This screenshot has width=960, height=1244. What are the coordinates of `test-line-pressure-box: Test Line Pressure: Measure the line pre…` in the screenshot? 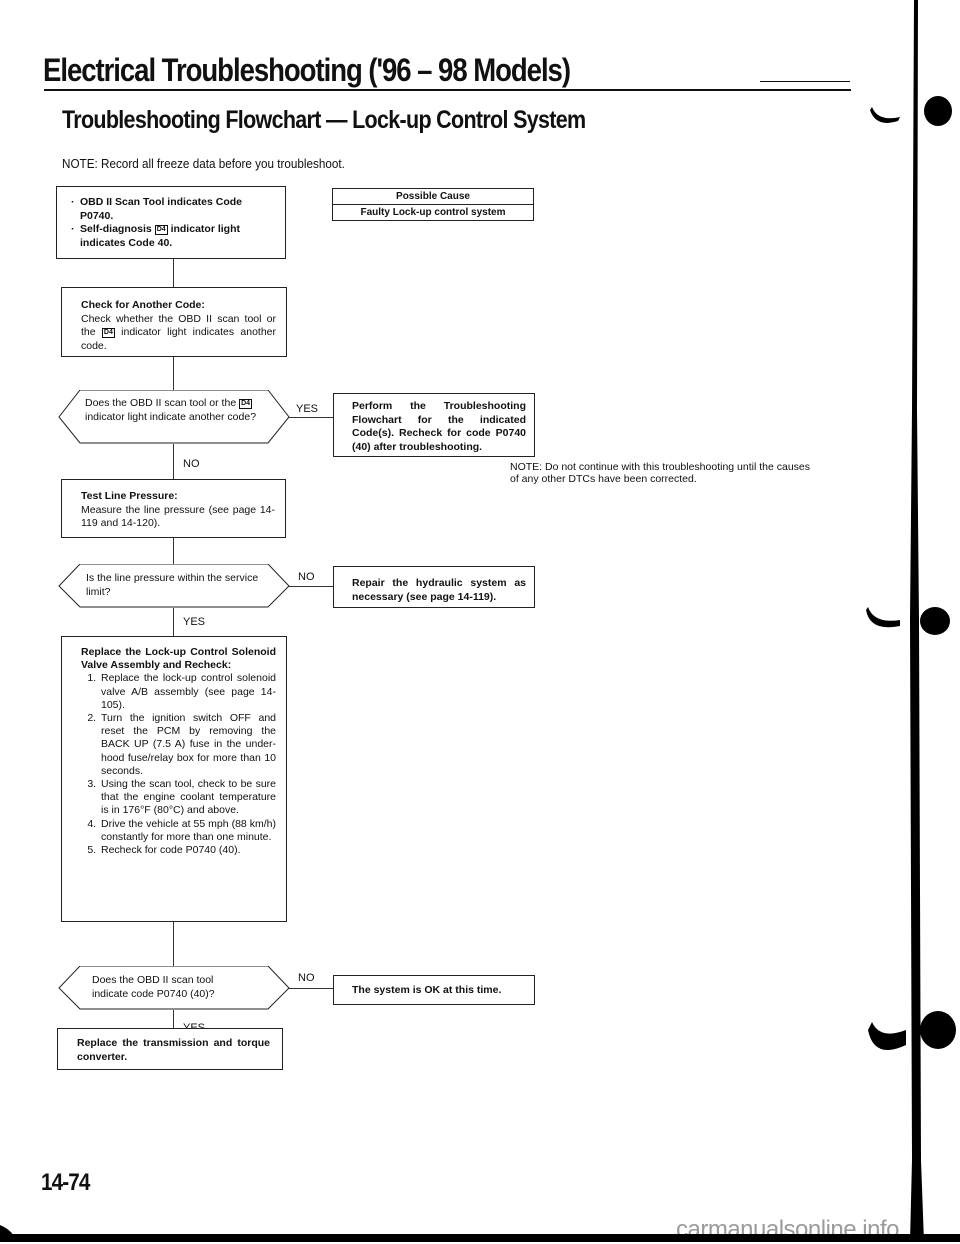 It's located at (173, 508).